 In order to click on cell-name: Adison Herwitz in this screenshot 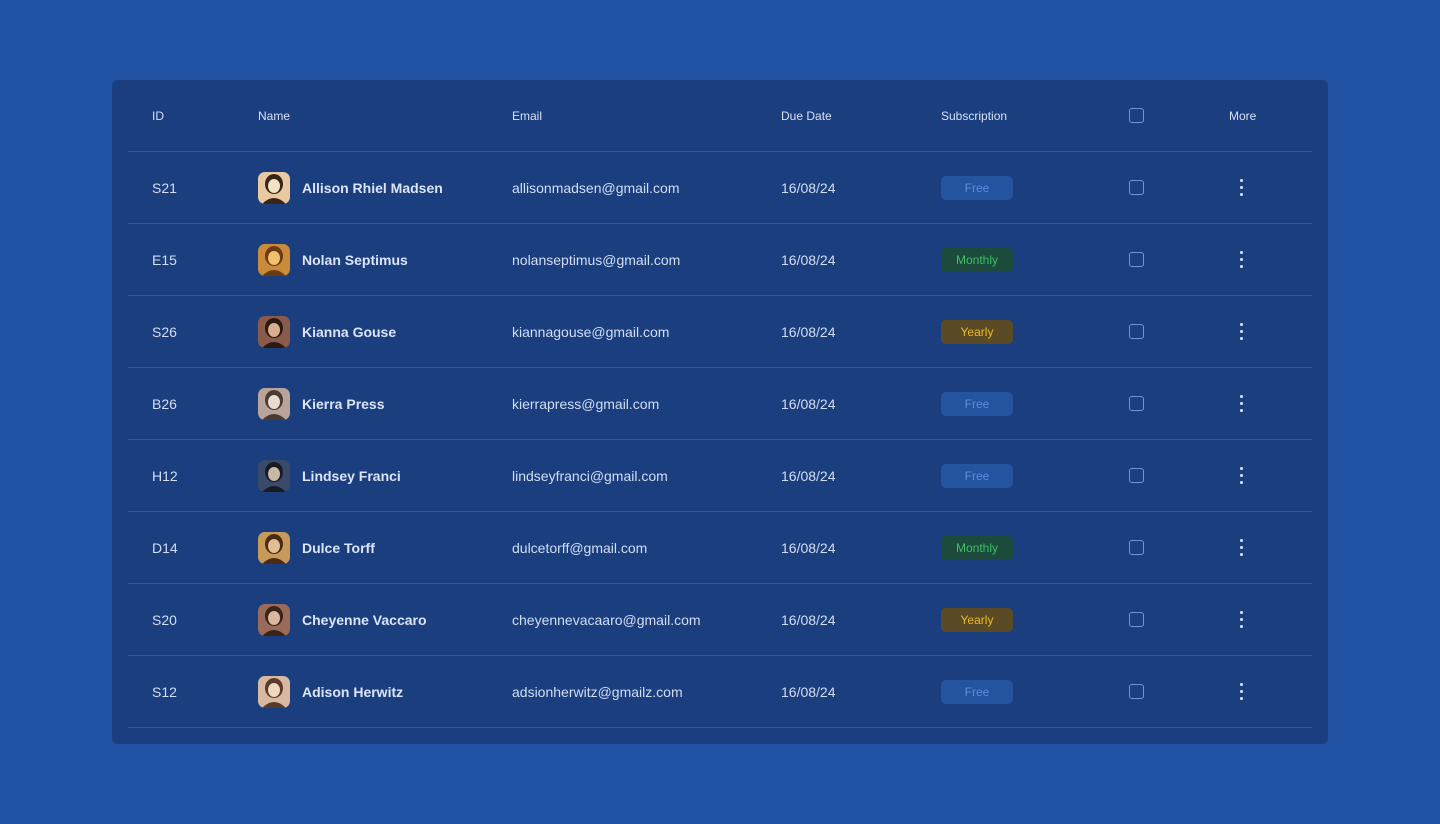, I will do `click(330, 691)`.